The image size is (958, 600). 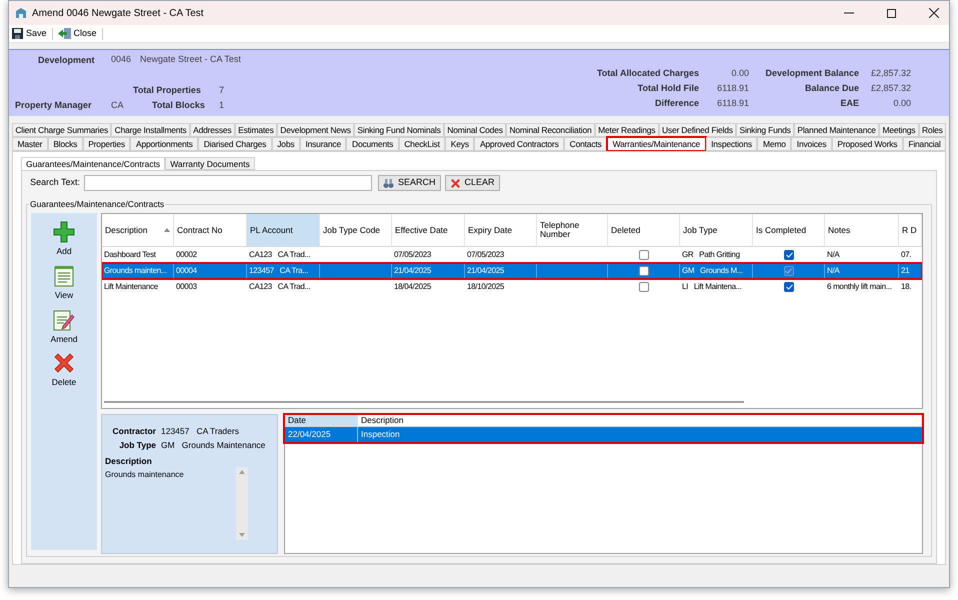 What do you see at coordinates (862, 230) in the screenshot?
I see `column-header: Notes` at bounding box center [862, 230].